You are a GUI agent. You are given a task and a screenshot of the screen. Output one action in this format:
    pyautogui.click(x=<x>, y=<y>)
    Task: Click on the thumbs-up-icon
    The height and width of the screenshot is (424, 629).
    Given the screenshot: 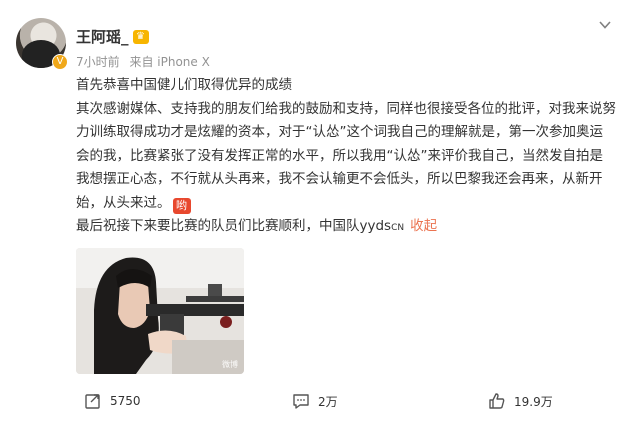 What is the action you would take?
    pyautogui.click(x=497, y=401)
    